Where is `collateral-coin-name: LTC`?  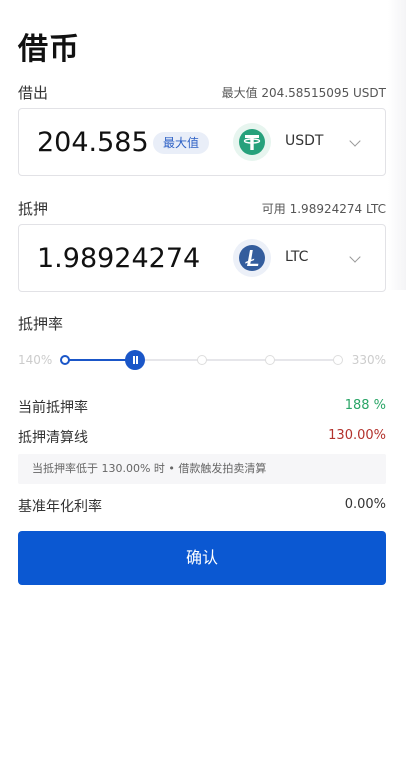 collateral-coin-name: LTC is located at coordinates (297, 257).